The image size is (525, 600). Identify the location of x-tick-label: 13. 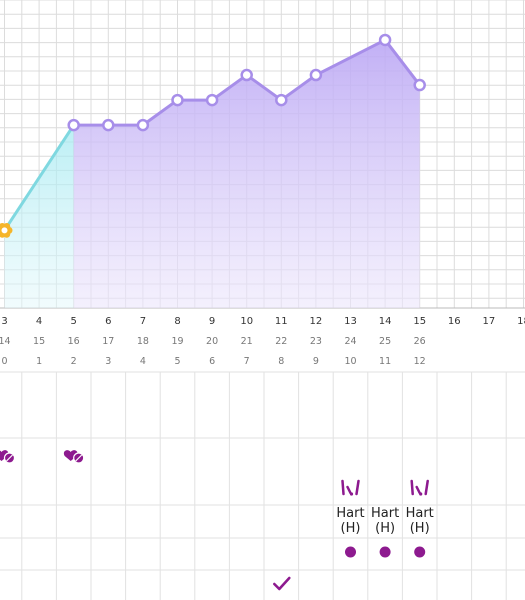
(350, 321).